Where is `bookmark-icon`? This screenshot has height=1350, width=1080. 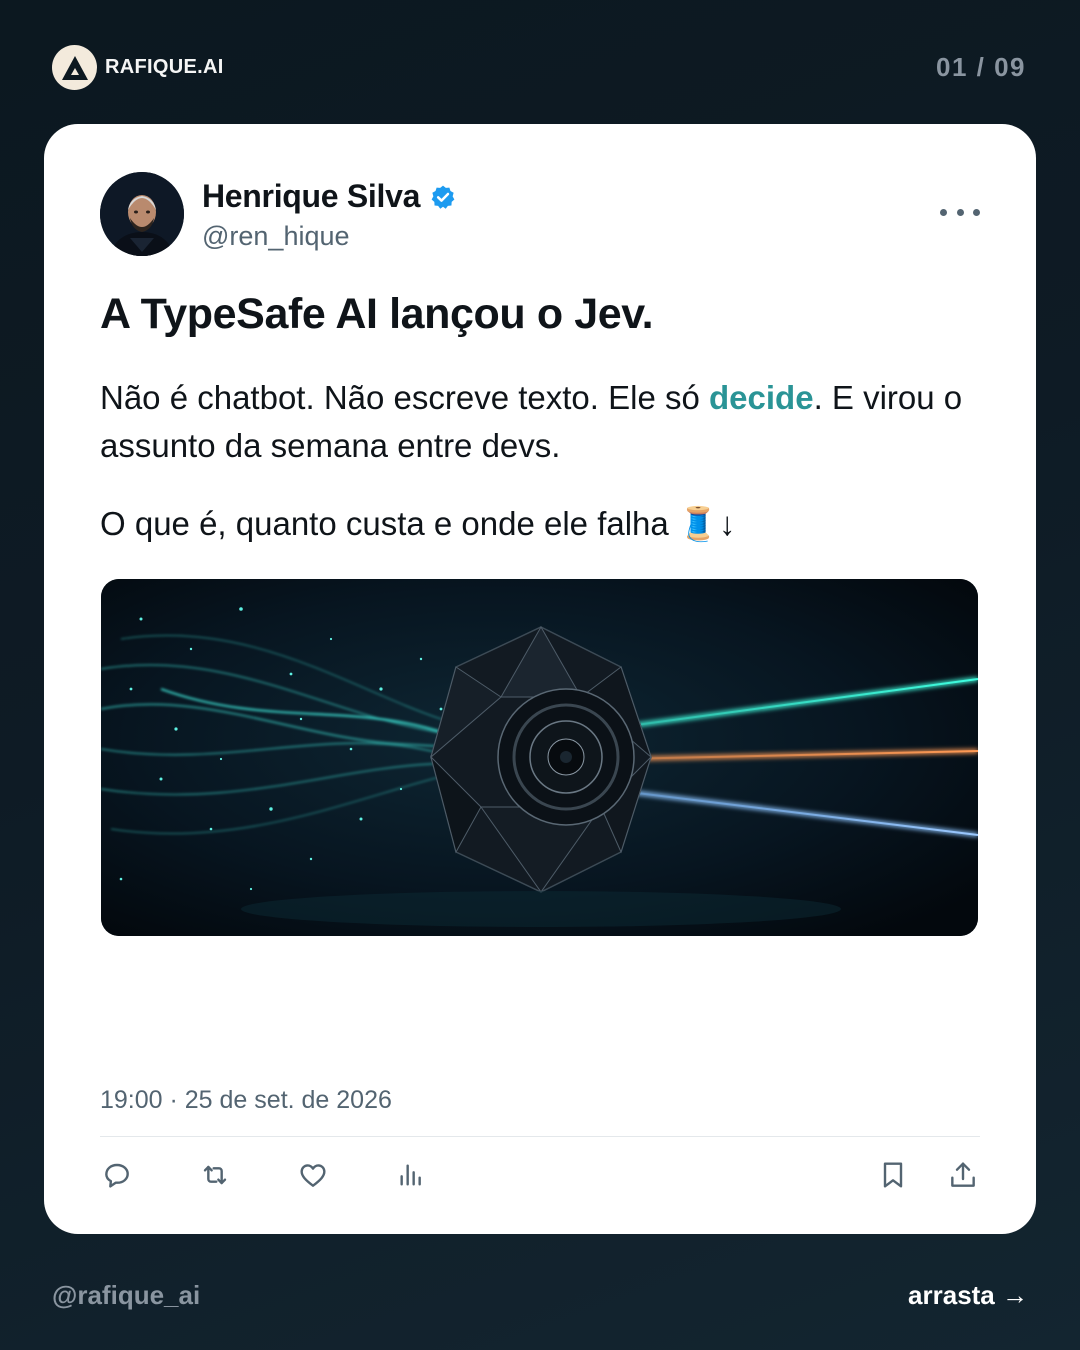 bookmark-icon is located at coordinates (893, 1175).